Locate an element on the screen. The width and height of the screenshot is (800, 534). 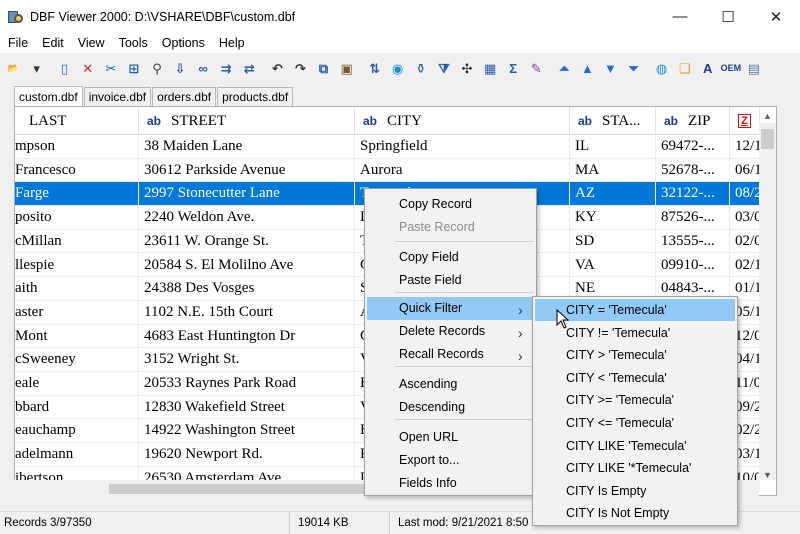
comment-icon: ◉ is located at coordinates (397, 68).